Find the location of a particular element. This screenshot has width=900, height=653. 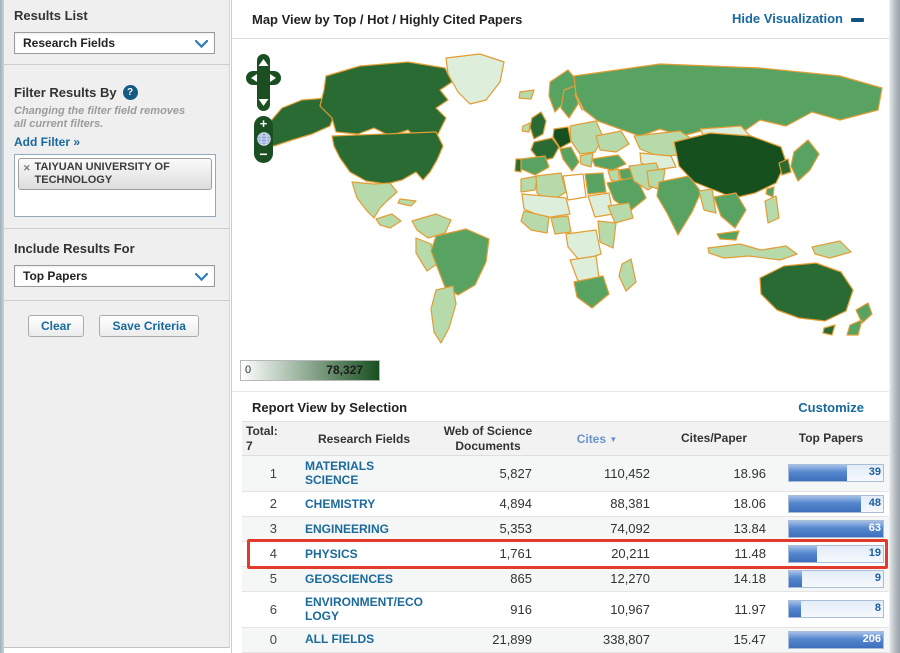

column-top-papers: Top Papers is located at coordinates (831, 438).